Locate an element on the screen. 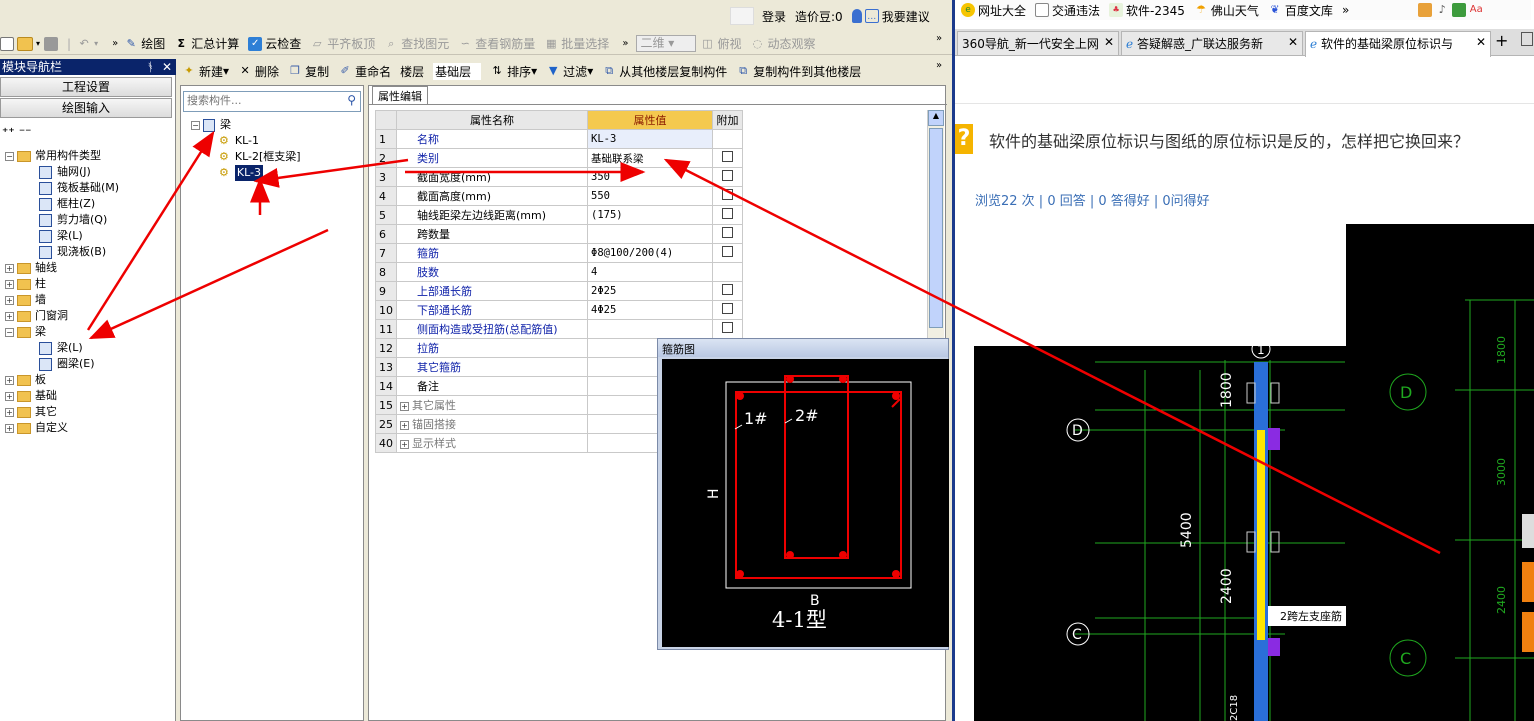  delete-button: 删除 is located at coordinates (267, 71).